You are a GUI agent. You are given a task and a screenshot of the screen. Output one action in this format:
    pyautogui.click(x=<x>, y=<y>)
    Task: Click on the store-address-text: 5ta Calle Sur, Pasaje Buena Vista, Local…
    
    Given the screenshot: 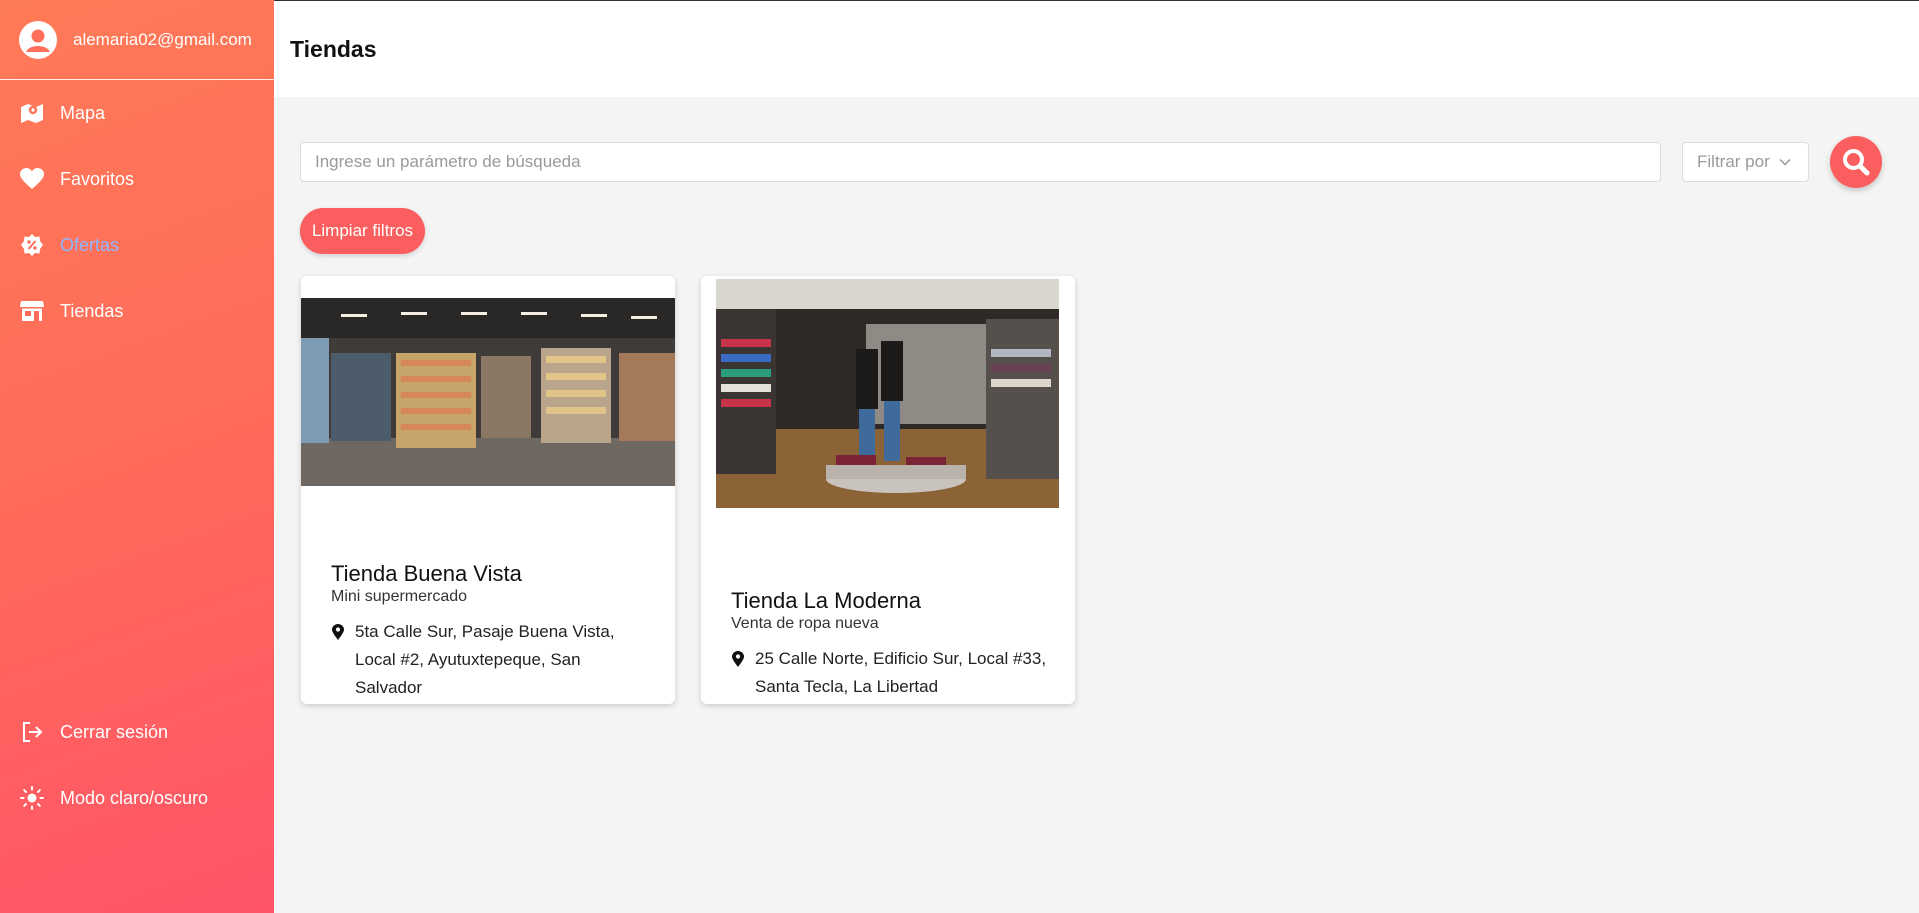 What is the action you would take?
    pyautogui.click(x=485, y=659)
    